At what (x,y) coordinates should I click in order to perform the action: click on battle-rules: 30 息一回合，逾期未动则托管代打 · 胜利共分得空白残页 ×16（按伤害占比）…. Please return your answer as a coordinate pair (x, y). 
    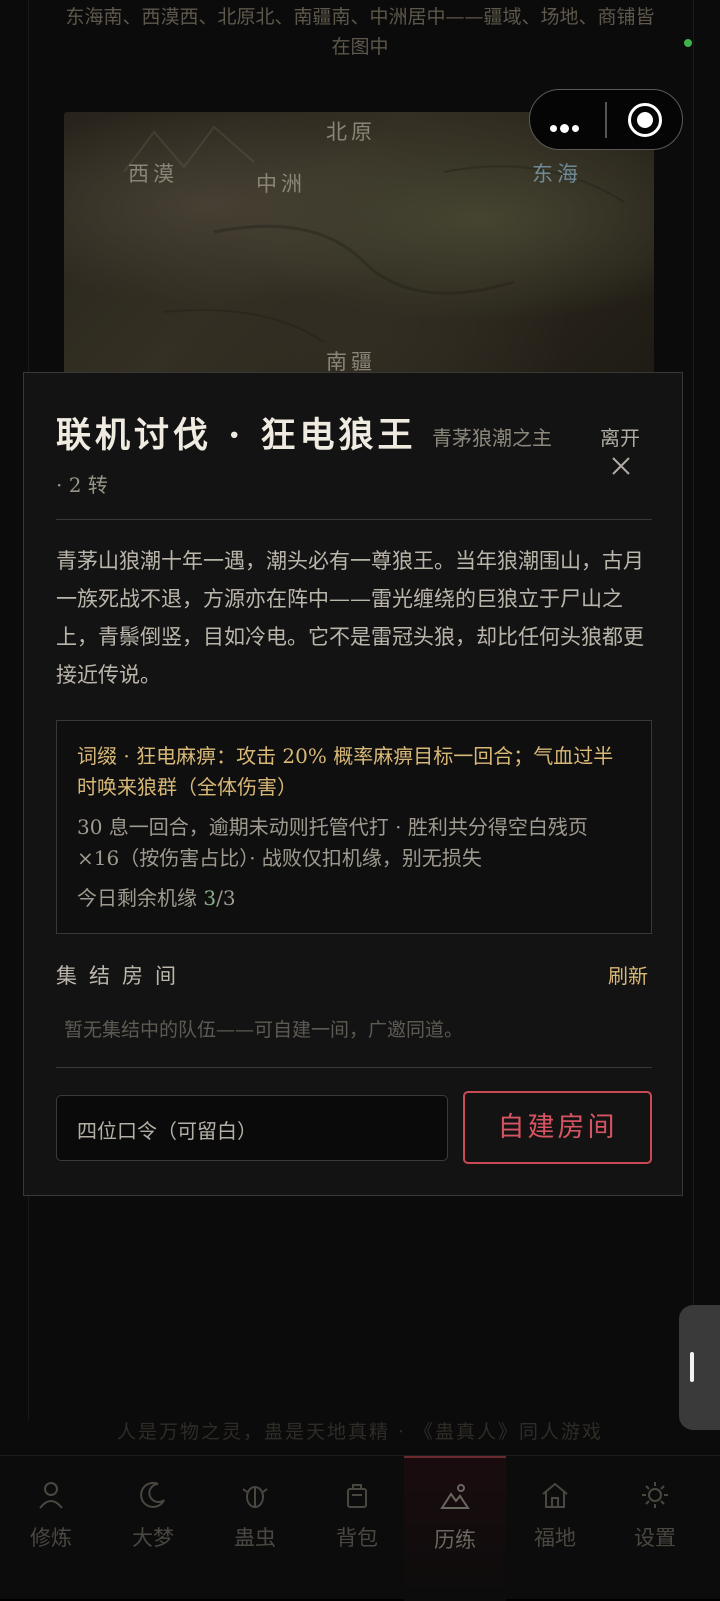
    Looking at the image, I should click on (332, 842).